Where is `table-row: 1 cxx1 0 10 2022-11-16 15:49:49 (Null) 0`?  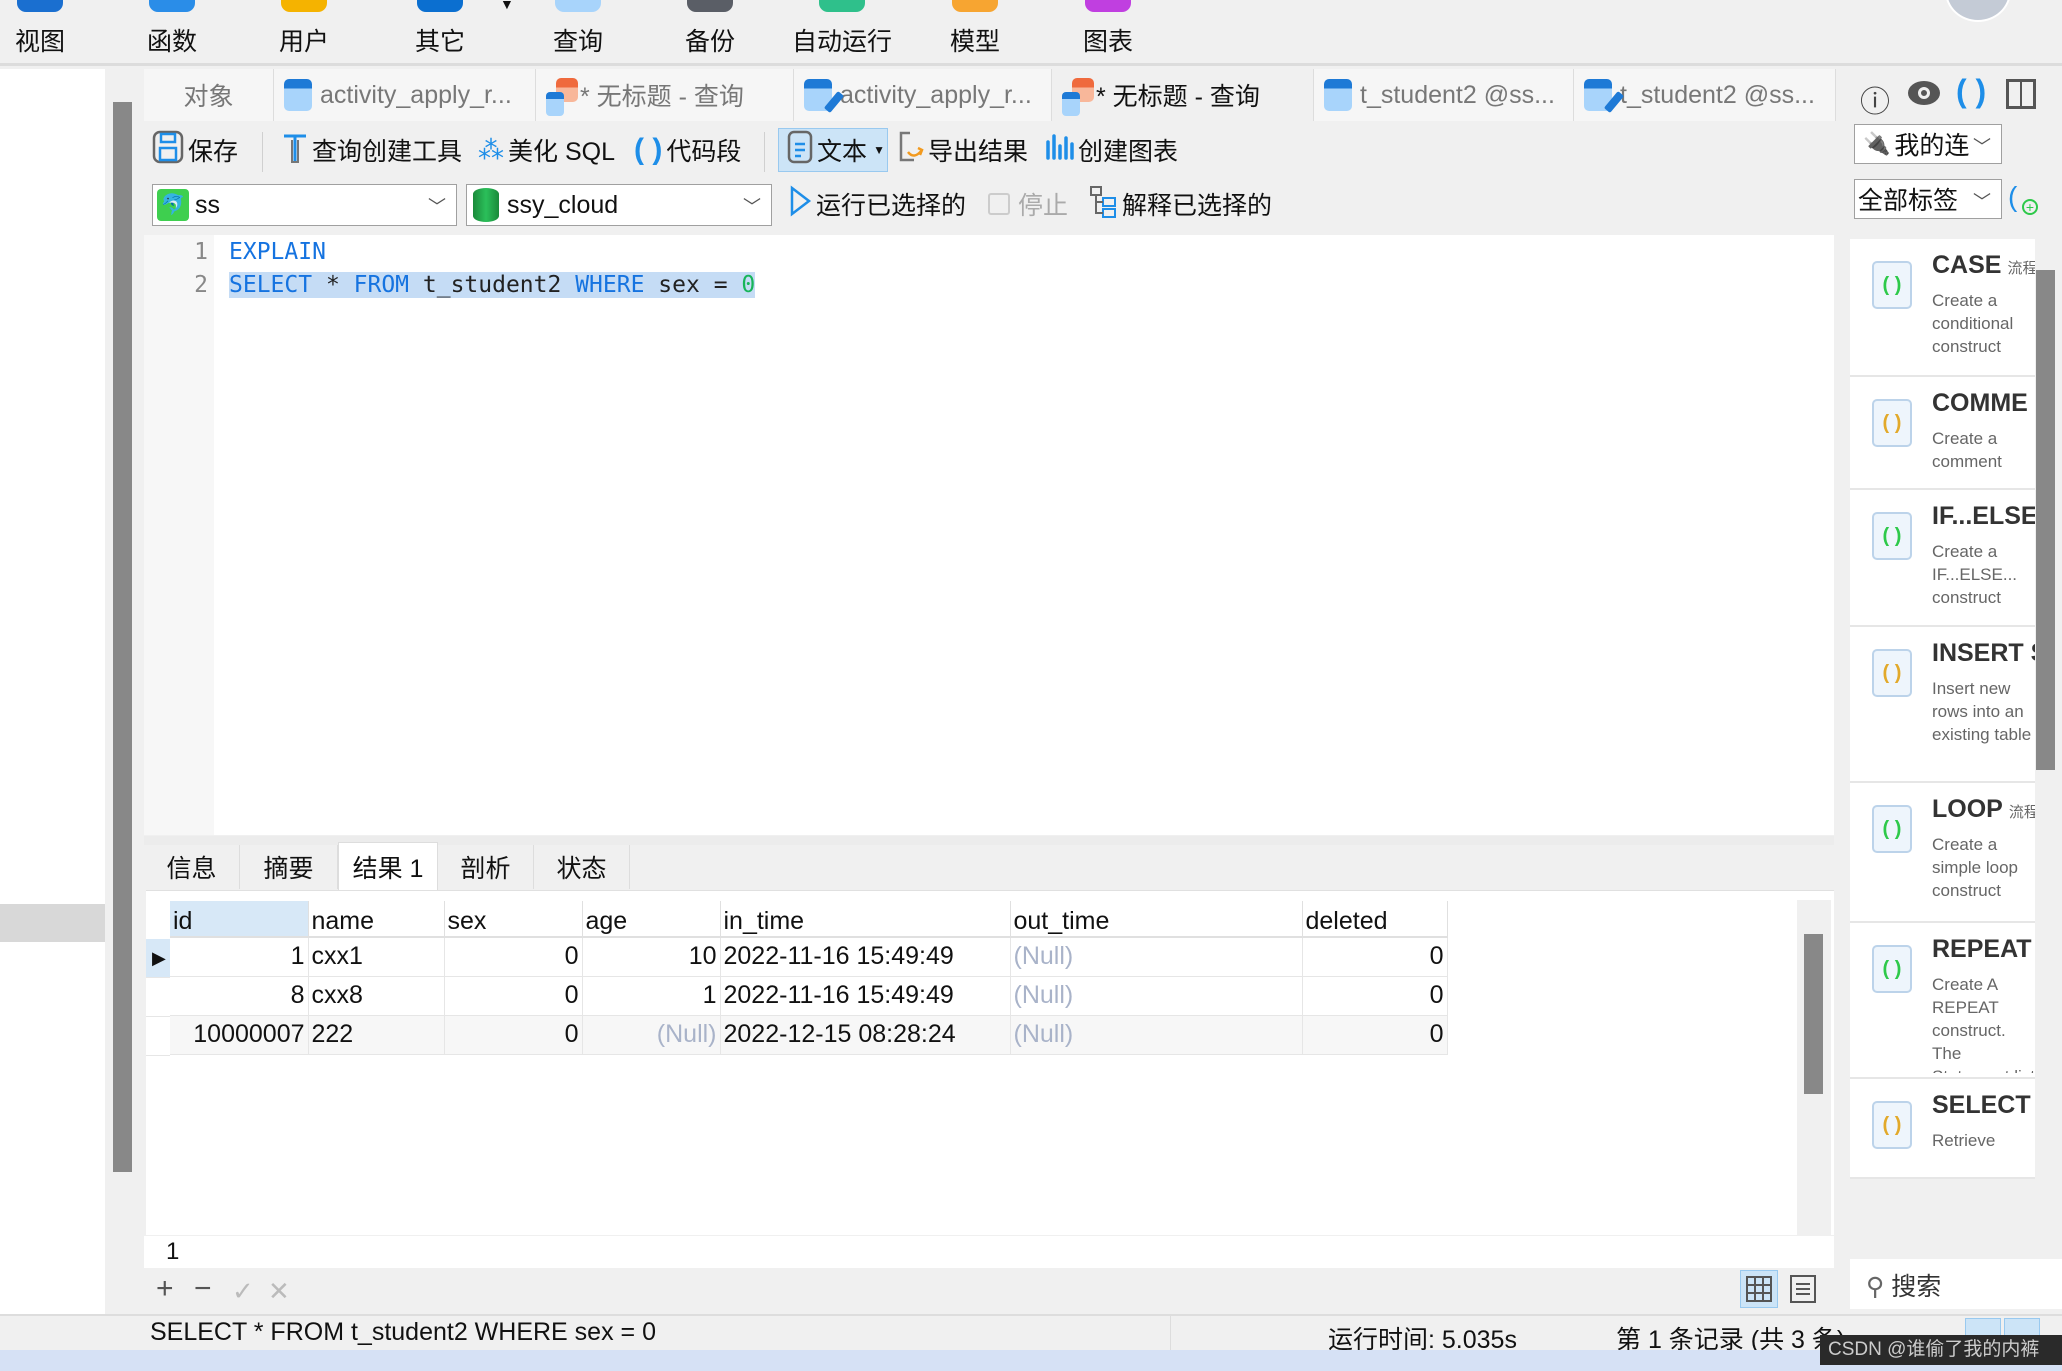
table-row: 1 cxx1 0 10 2022-11-16 15:49:49 (Null) 0 is located at coordinates (809, 957).